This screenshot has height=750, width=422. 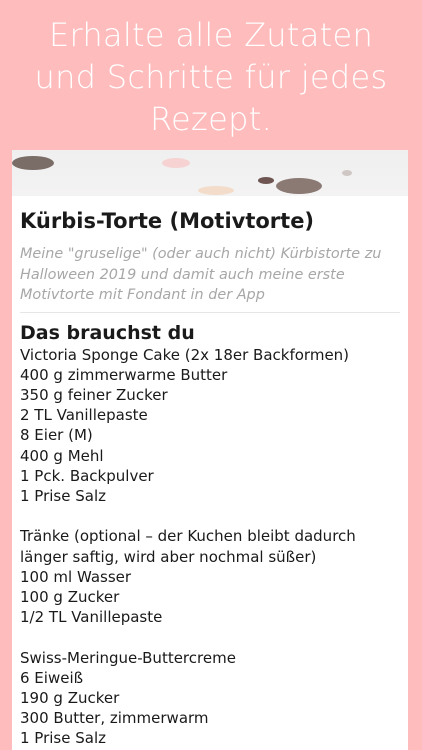 What do you see at coordinates (210, 312) in the screenshot?
I see `divider` at bounding box center [210, 312].